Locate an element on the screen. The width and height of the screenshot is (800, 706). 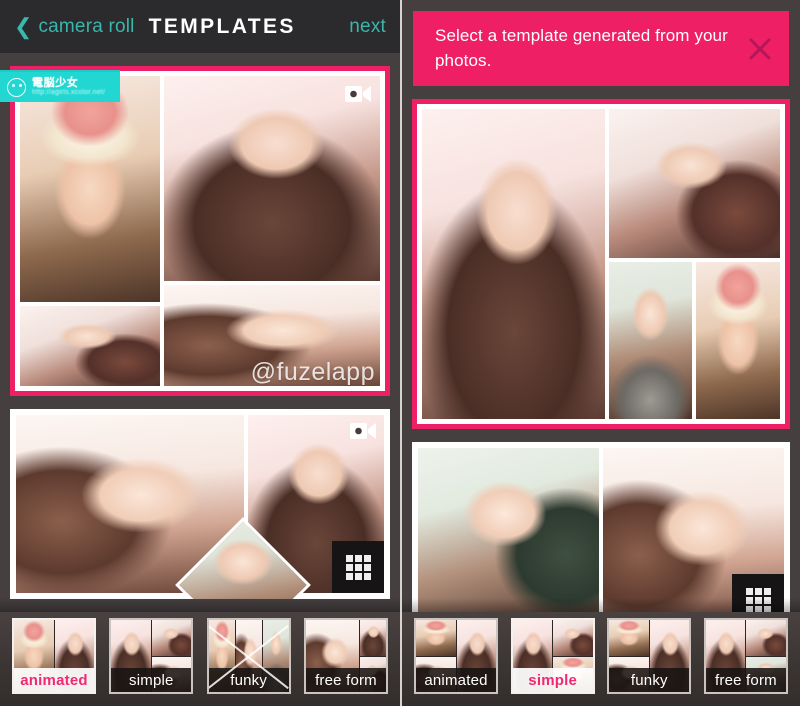
collage-bottom-pair is located at coordinates (694, 340).